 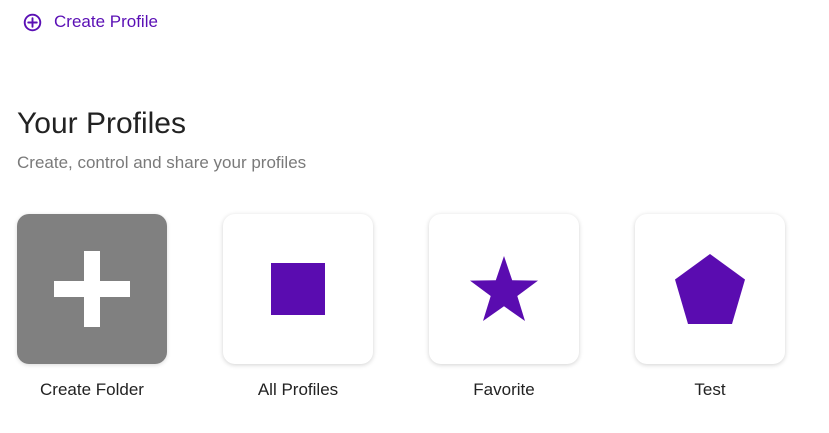 What do you see at coordinates (106, 21) in the screenshot?
I see `create-profile-label: Create Profile` at bounding box center [106, 21].